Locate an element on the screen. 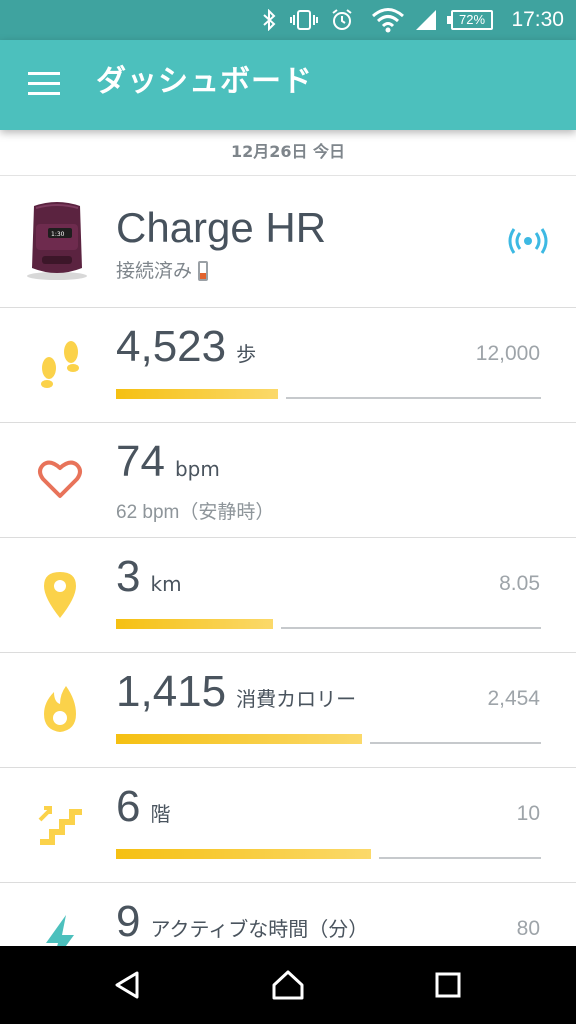 The image size is (576, 1024). svg-text: 1:30 is located at coordinates (58, 234).